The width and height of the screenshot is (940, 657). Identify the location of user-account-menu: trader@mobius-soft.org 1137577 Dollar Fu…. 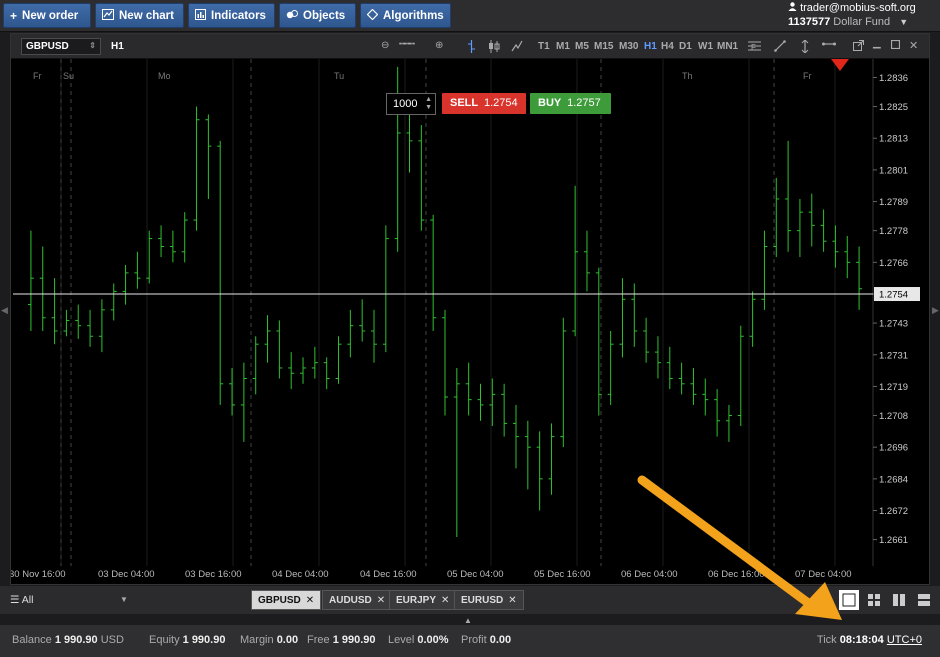
(861, 15).